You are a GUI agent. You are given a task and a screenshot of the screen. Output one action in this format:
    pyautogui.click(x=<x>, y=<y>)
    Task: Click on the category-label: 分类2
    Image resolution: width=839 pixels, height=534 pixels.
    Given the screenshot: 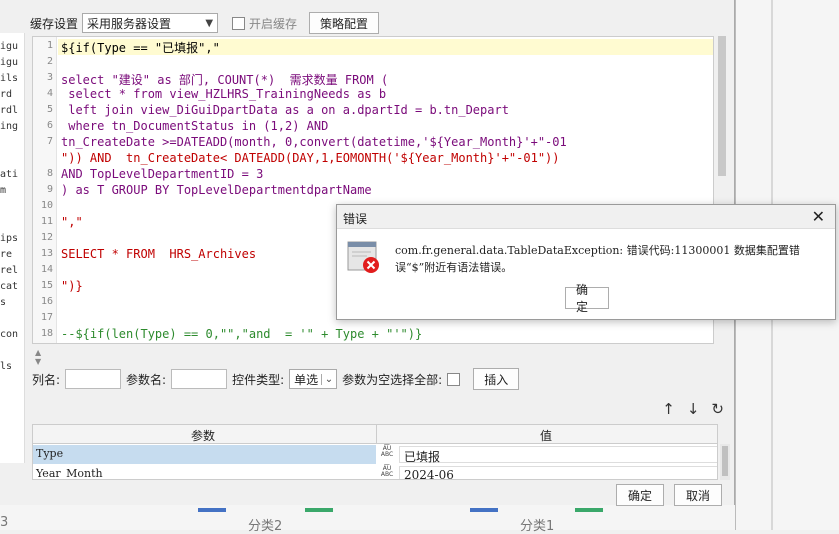 What is the action you would take?
    pyautogui.click(x=265, y=526)
    